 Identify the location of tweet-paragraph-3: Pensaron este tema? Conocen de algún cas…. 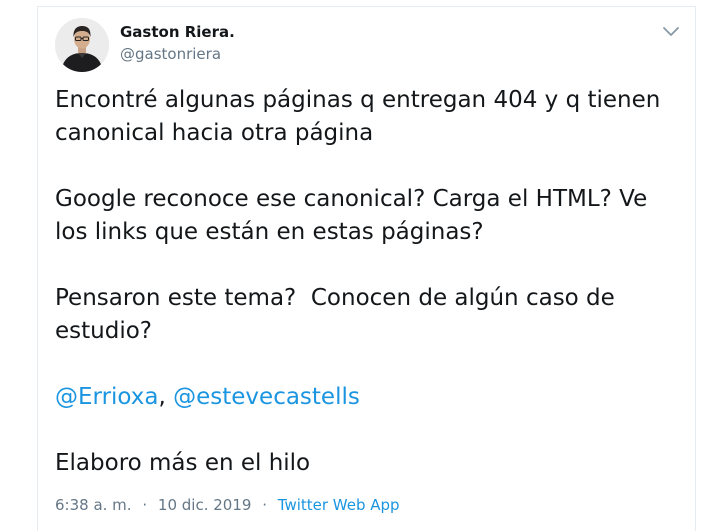
(339, 314).